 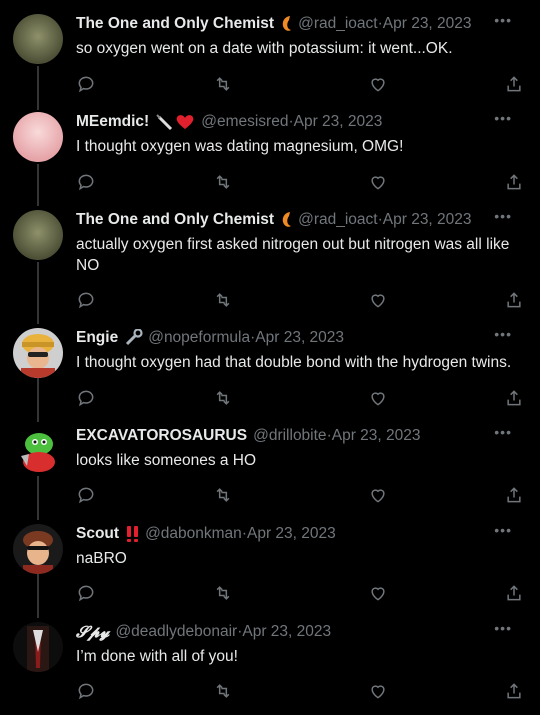 I want to click on display-name: EXCAVATOROSAURUS, so click(x=161, y=436).